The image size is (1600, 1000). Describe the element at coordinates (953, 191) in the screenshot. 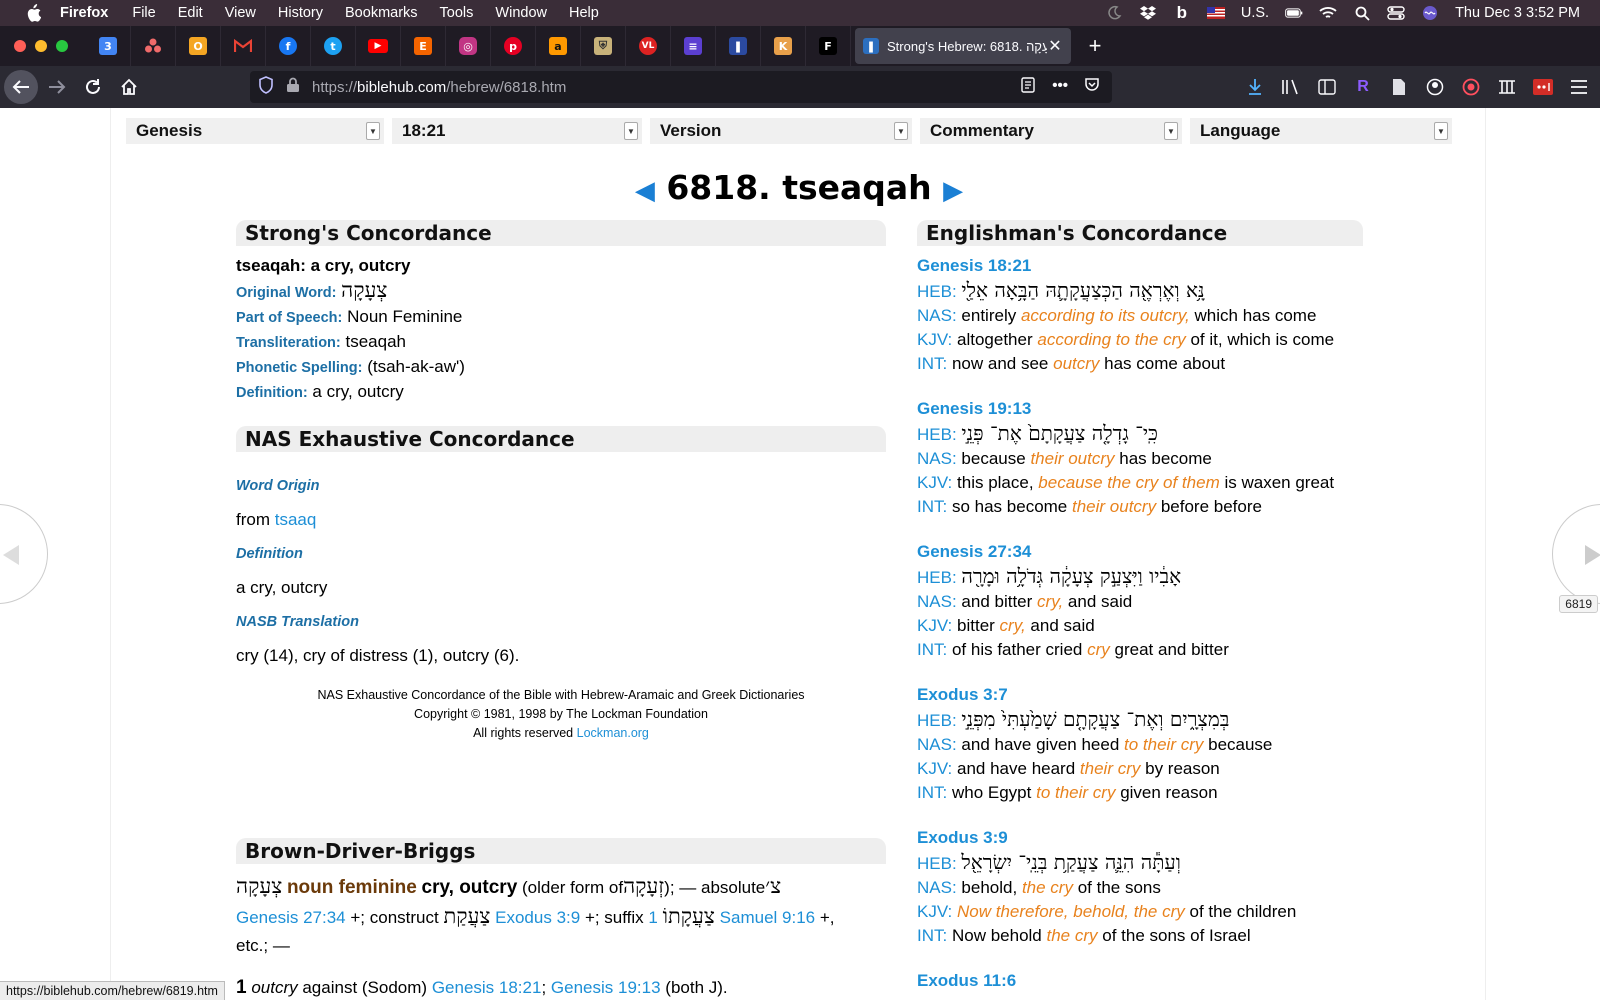

I see `next-entry-arrow-icon: ▶` at that location.